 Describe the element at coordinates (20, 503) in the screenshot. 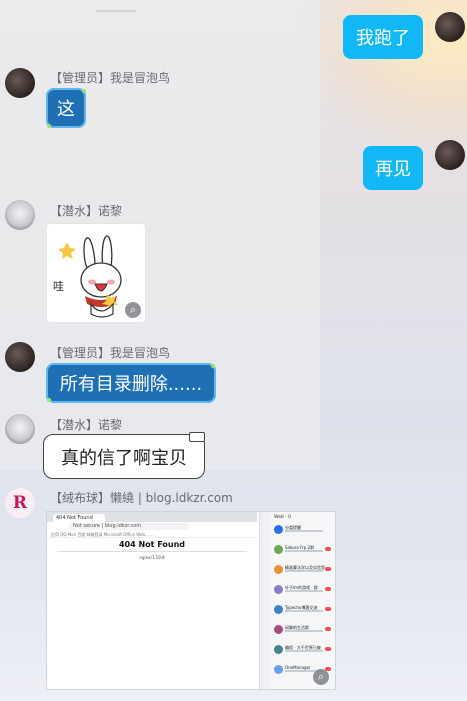

I see `avatar: R` at that location.